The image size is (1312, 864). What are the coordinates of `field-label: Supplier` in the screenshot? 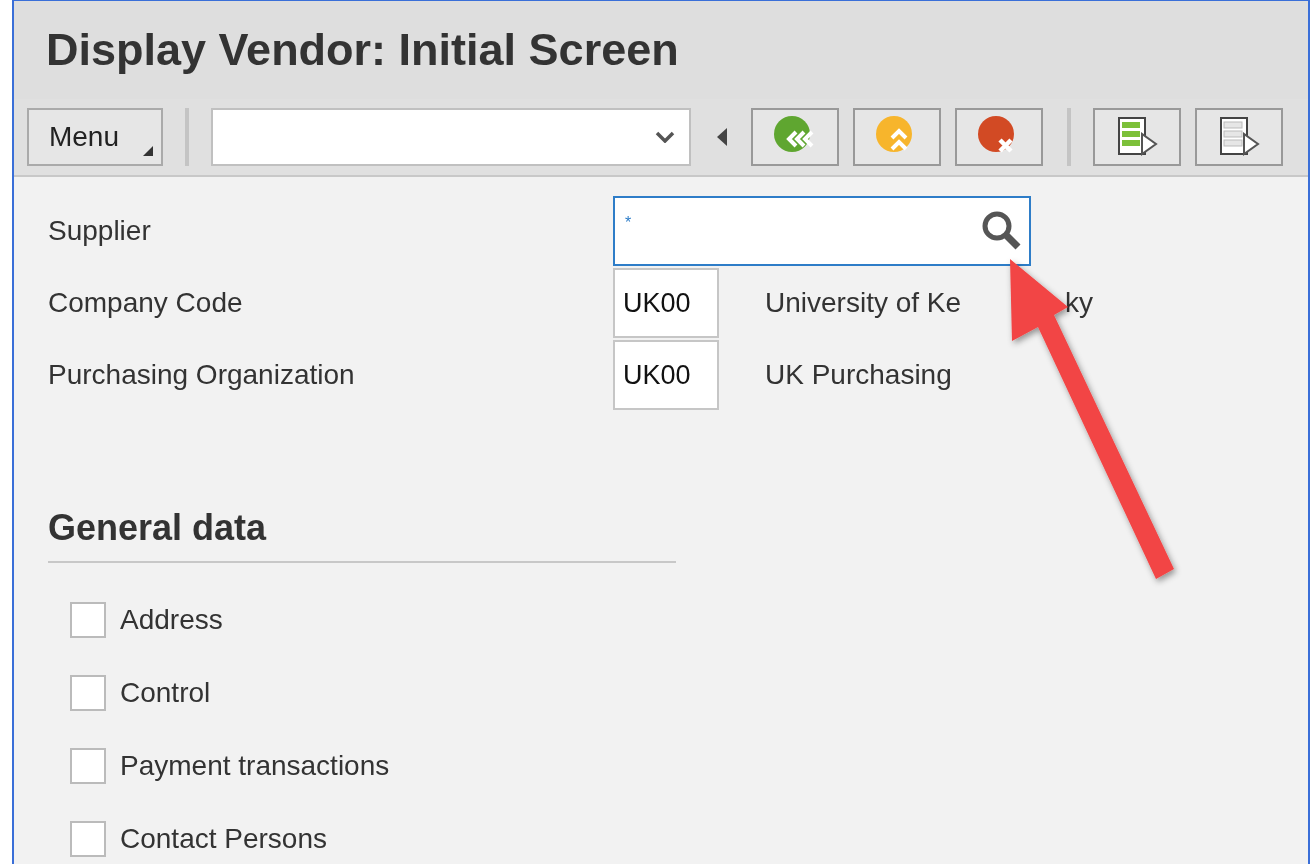 It's located at (100, 231).